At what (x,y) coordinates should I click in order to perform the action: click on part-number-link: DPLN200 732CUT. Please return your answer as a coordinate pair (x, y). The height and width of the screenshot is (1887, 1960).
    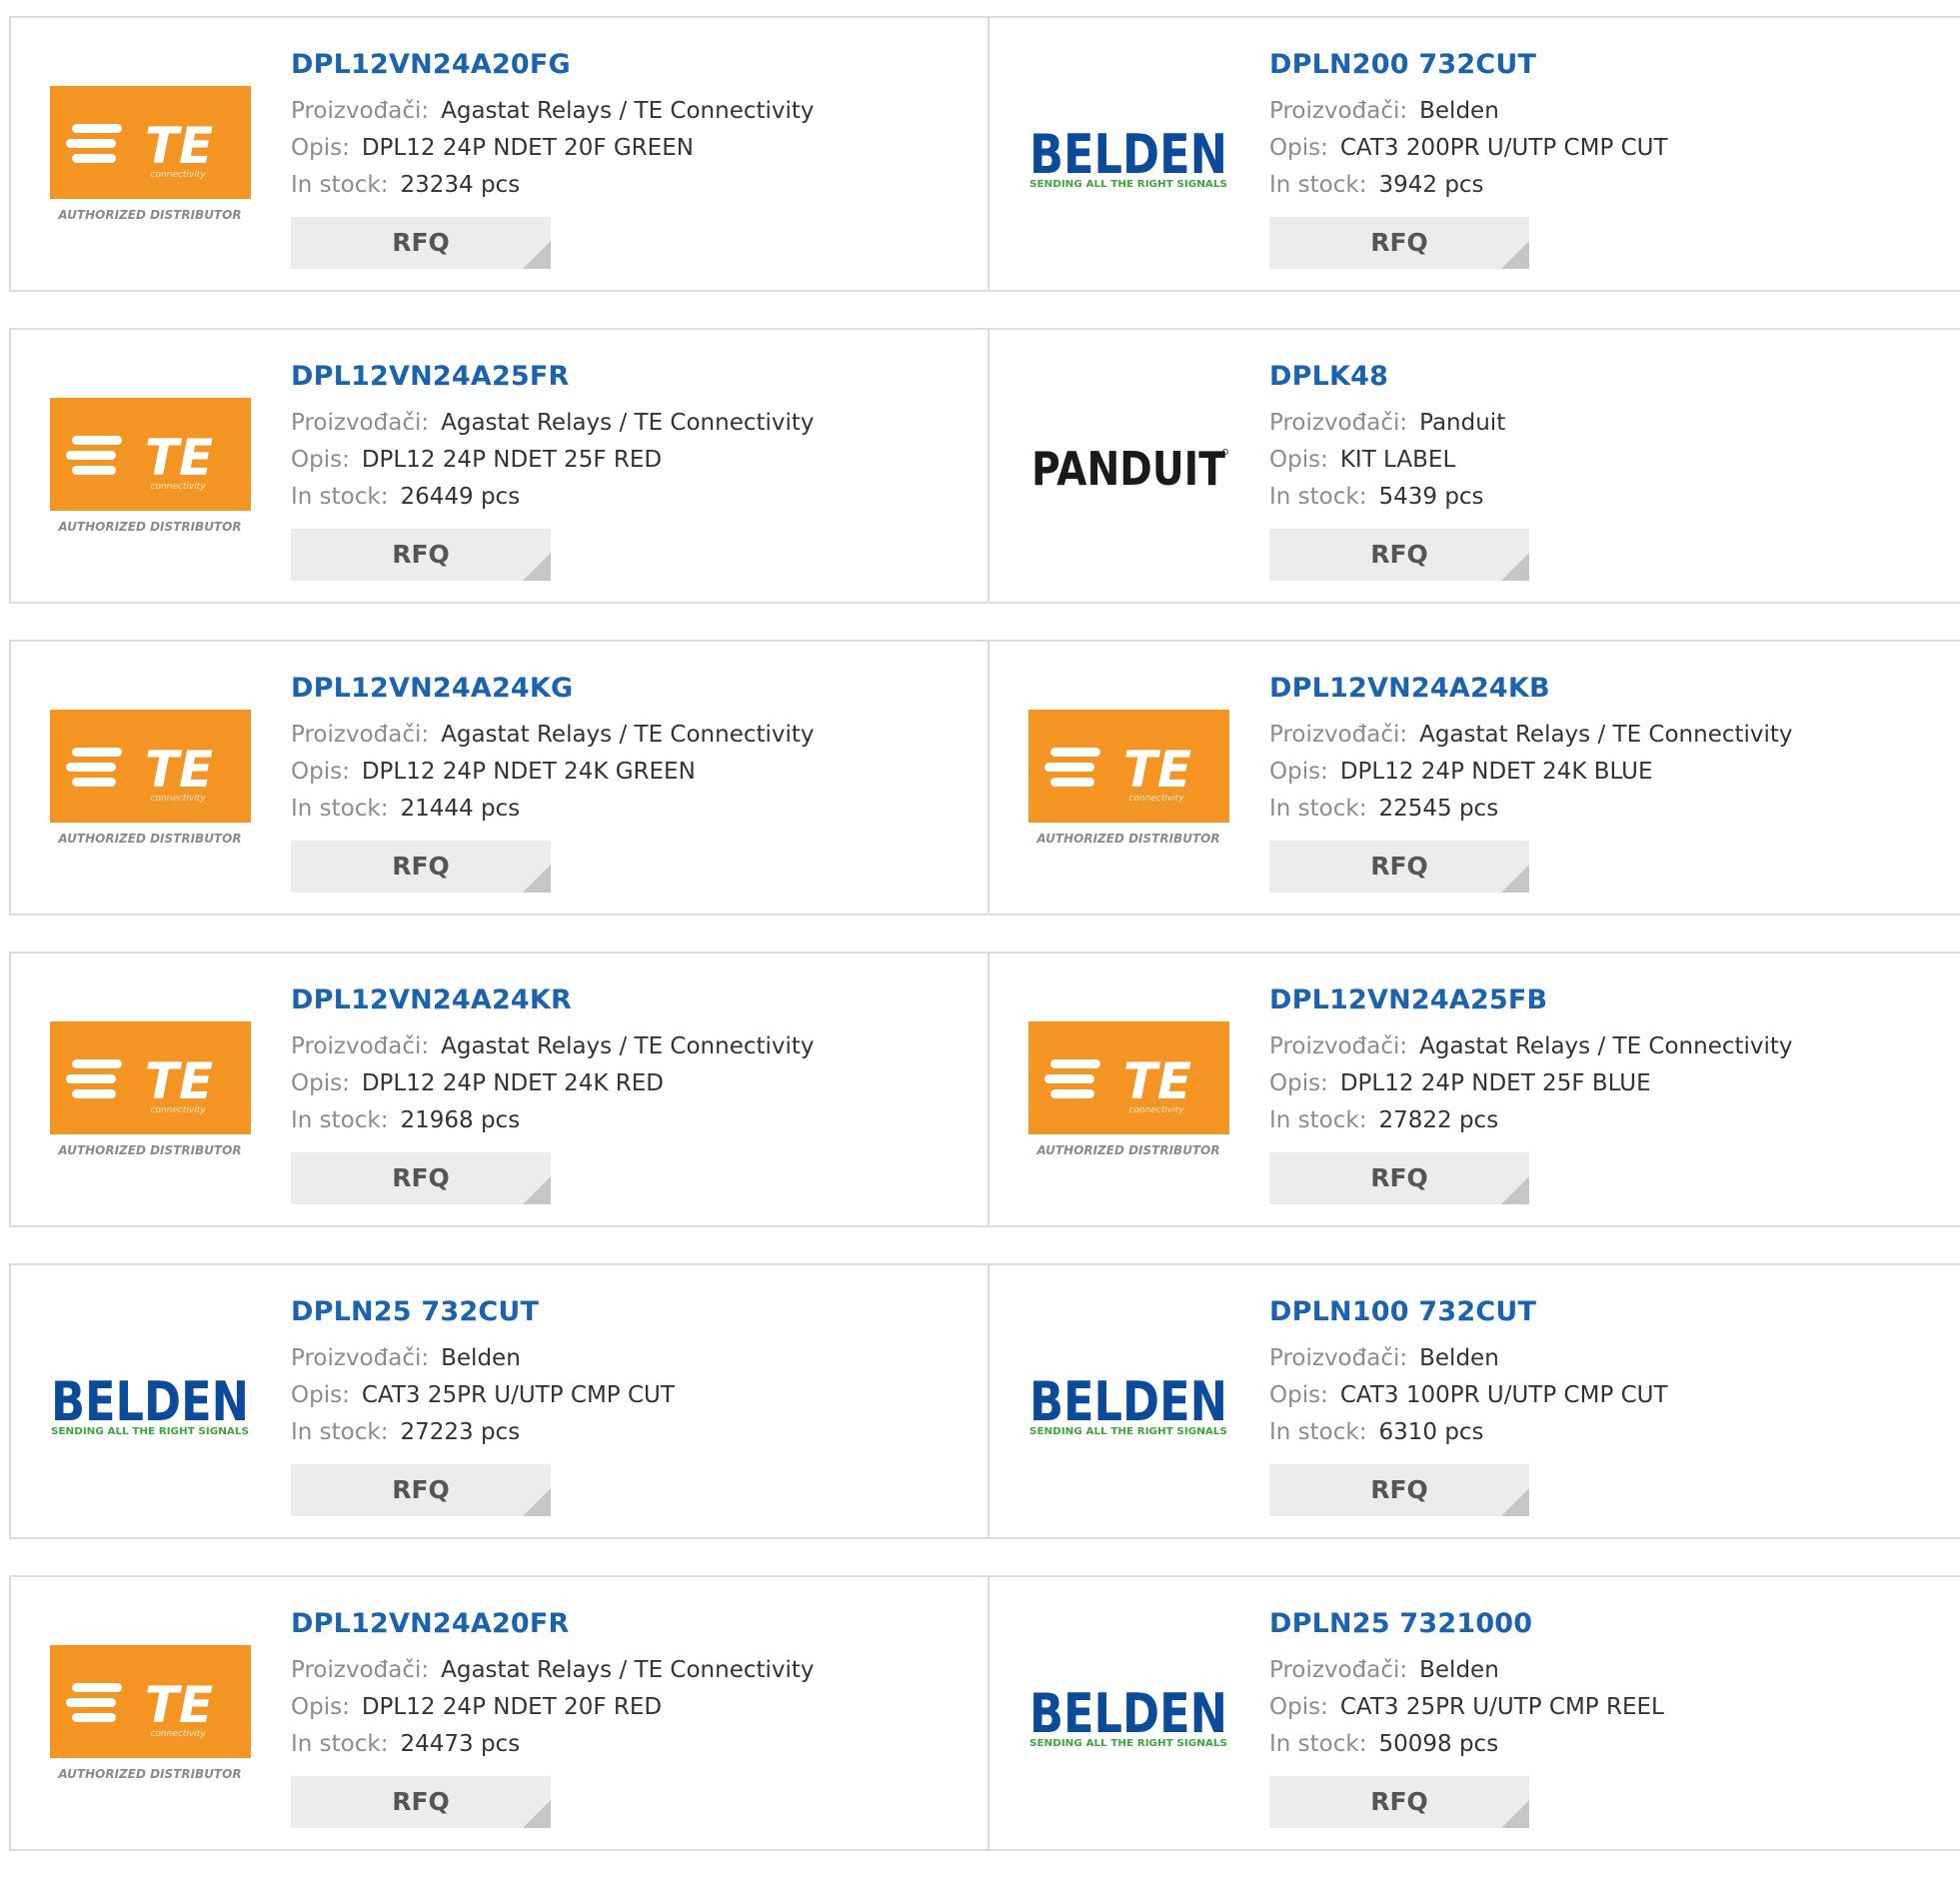
    Looking at the image, I should click on (1469, 65).